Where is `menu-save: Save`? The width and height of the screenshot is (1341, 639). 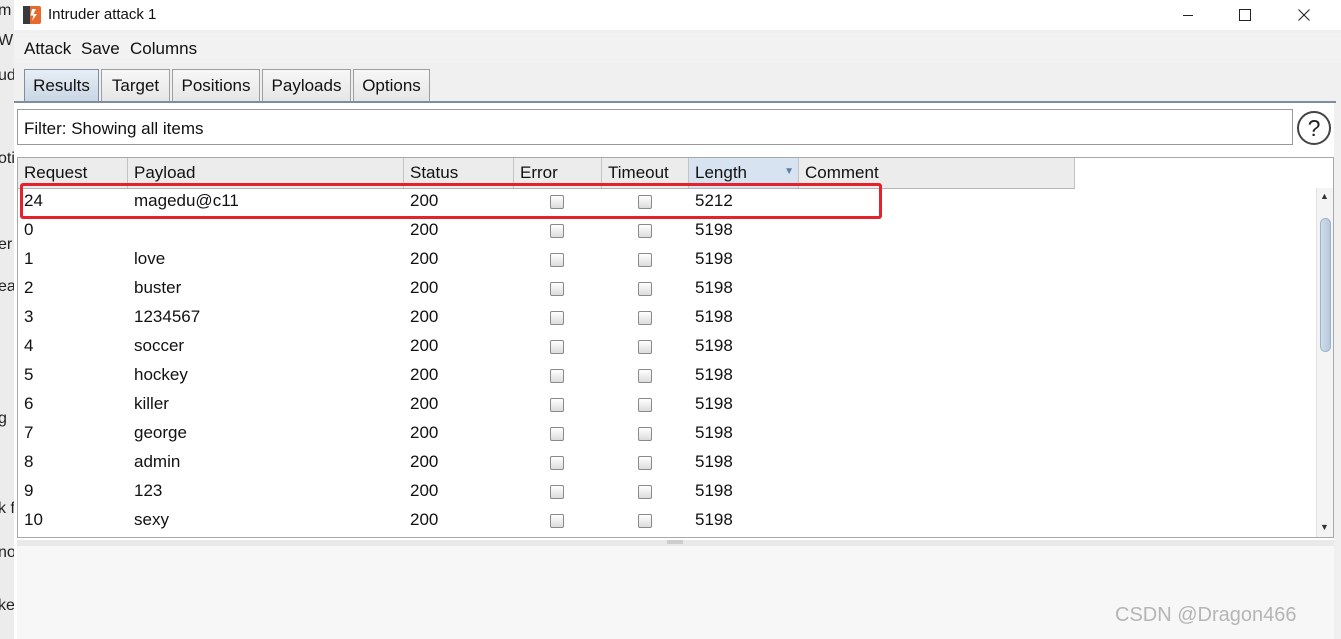
menu-save: Save is located at coordinates (100, 49).